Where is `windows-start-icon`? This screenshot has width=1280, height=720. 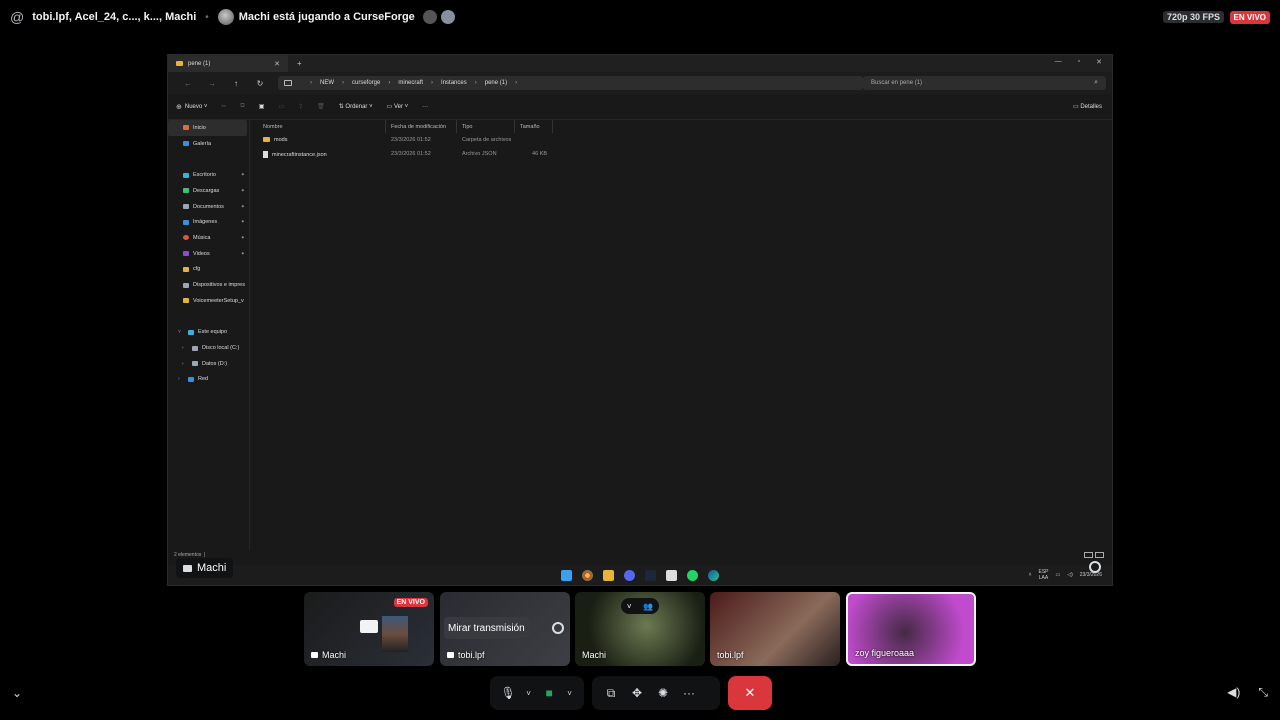 windows-start-icon is located at coordinates (566, 575).